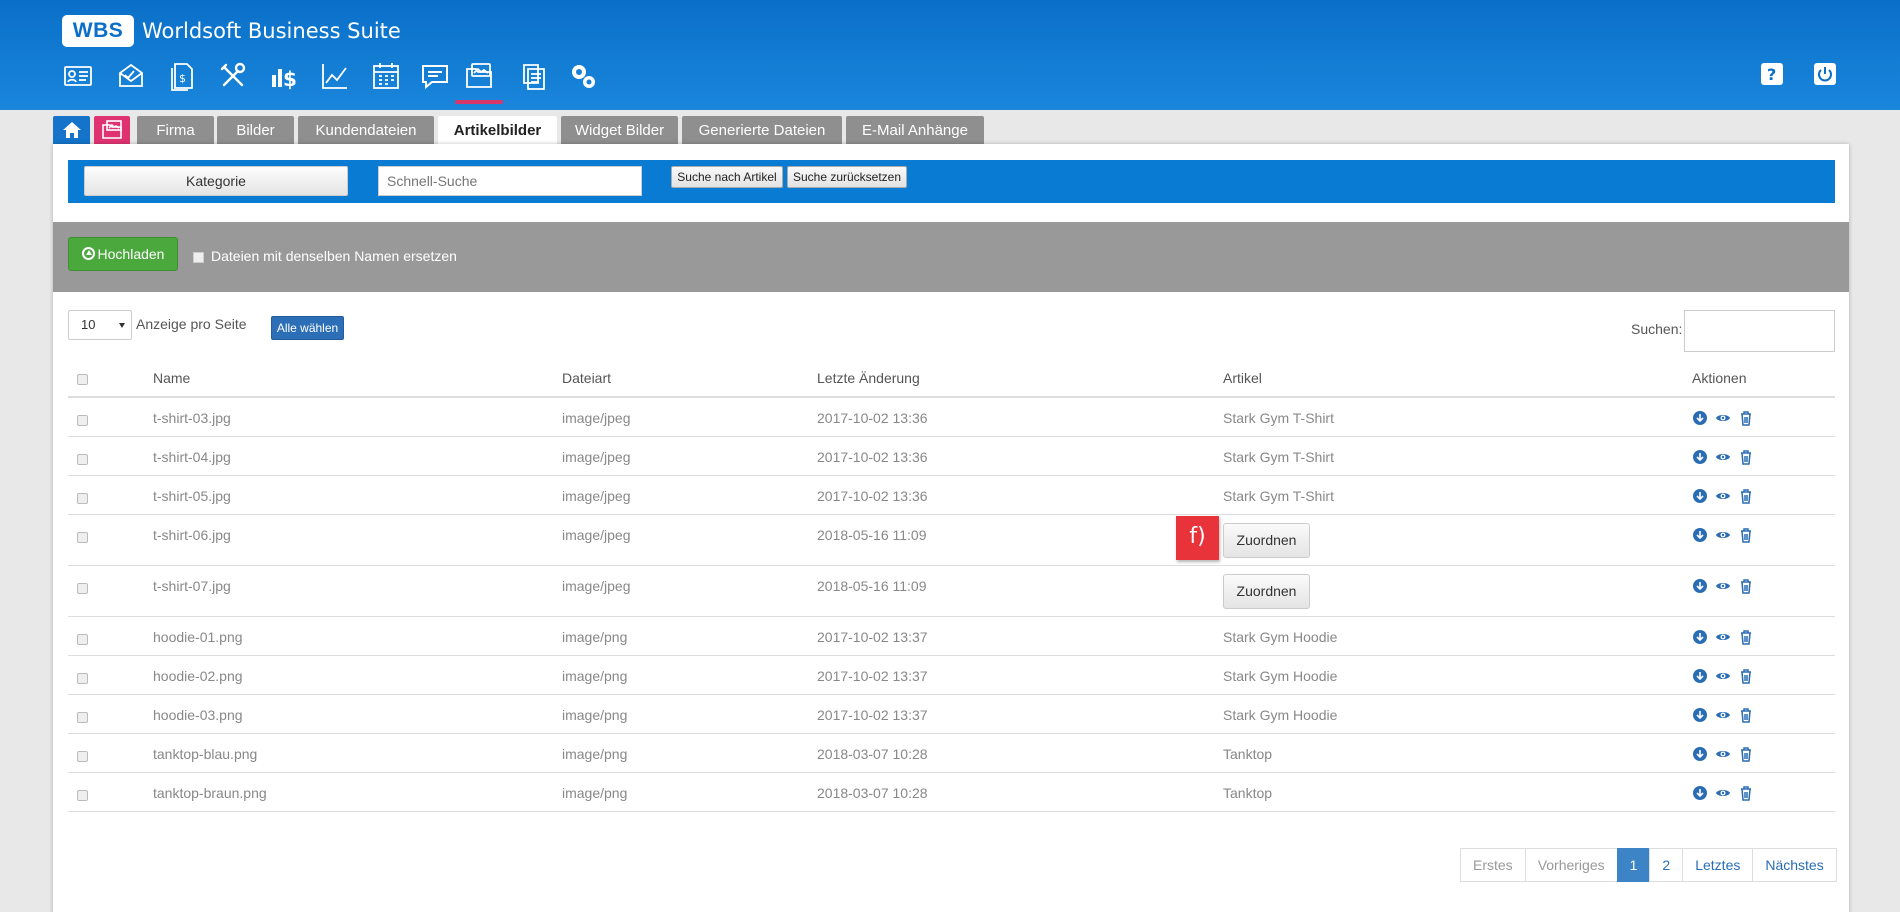 This screenshot has height=912, width=1900. What do you see at coordinates (386, 76) in the screenshot?
I see `calendar-icon` at bounding box center [386, 76].